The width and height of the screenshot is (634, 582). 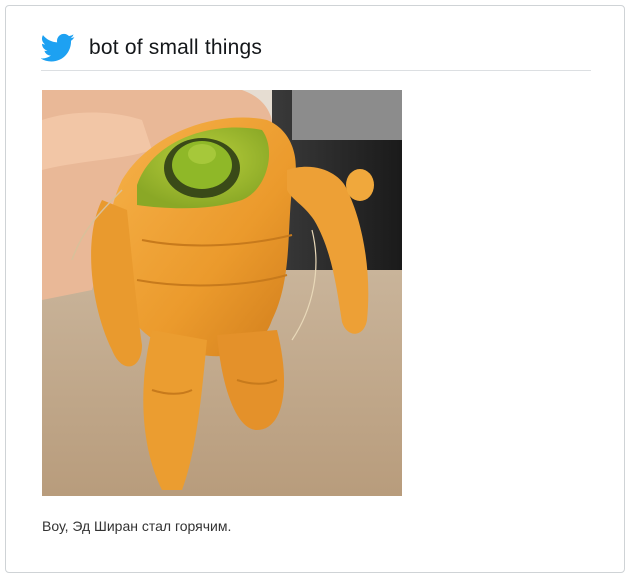 What do you see at coordinates (316, 48) in the screenshot?
I see `tweet-header: bot of small things` at bounding box center [316, 48].